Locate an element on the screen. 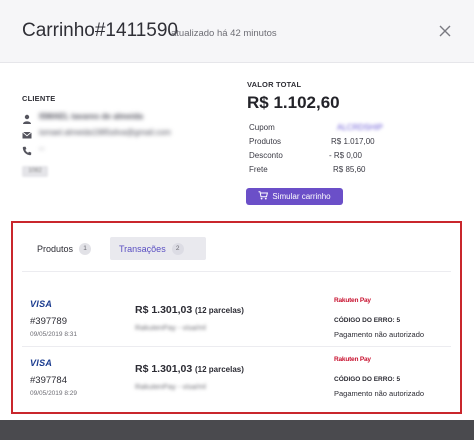  client-email: ismael.almeida1985silva@gmail.com is located at coordinates (105, 132).